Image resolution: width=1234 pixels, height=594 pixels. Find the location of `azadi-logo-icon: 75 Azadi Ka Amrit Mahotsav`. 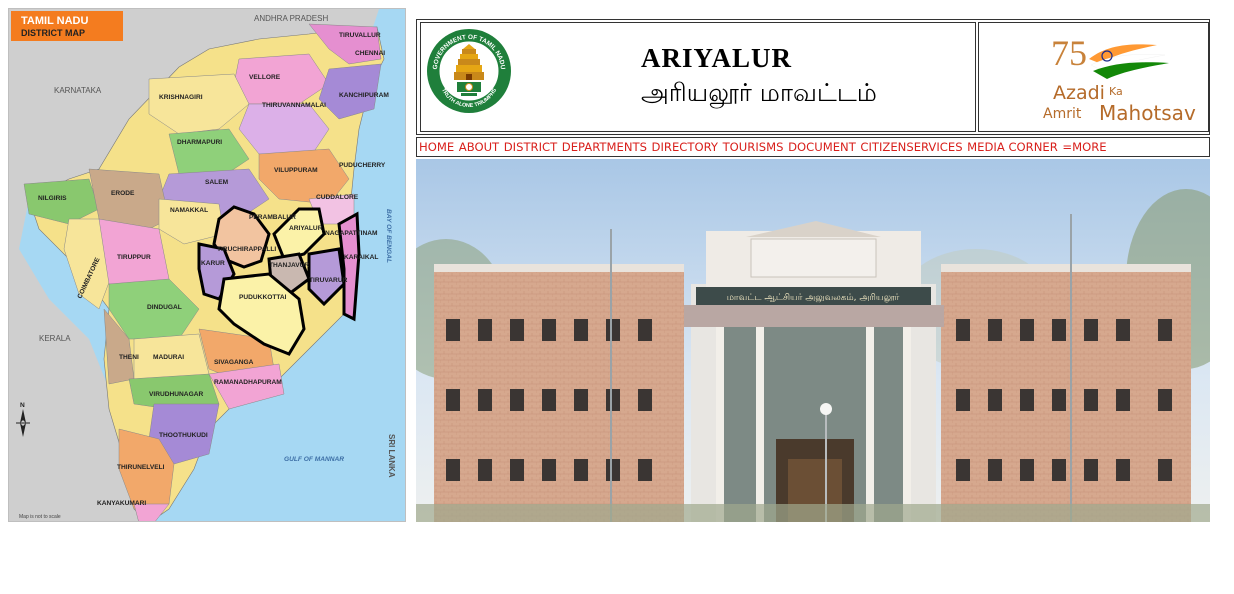

azadi-logo-icon: 75 Azadi Ka Amrit Mahotsav is located at coordinates (1119, 79).